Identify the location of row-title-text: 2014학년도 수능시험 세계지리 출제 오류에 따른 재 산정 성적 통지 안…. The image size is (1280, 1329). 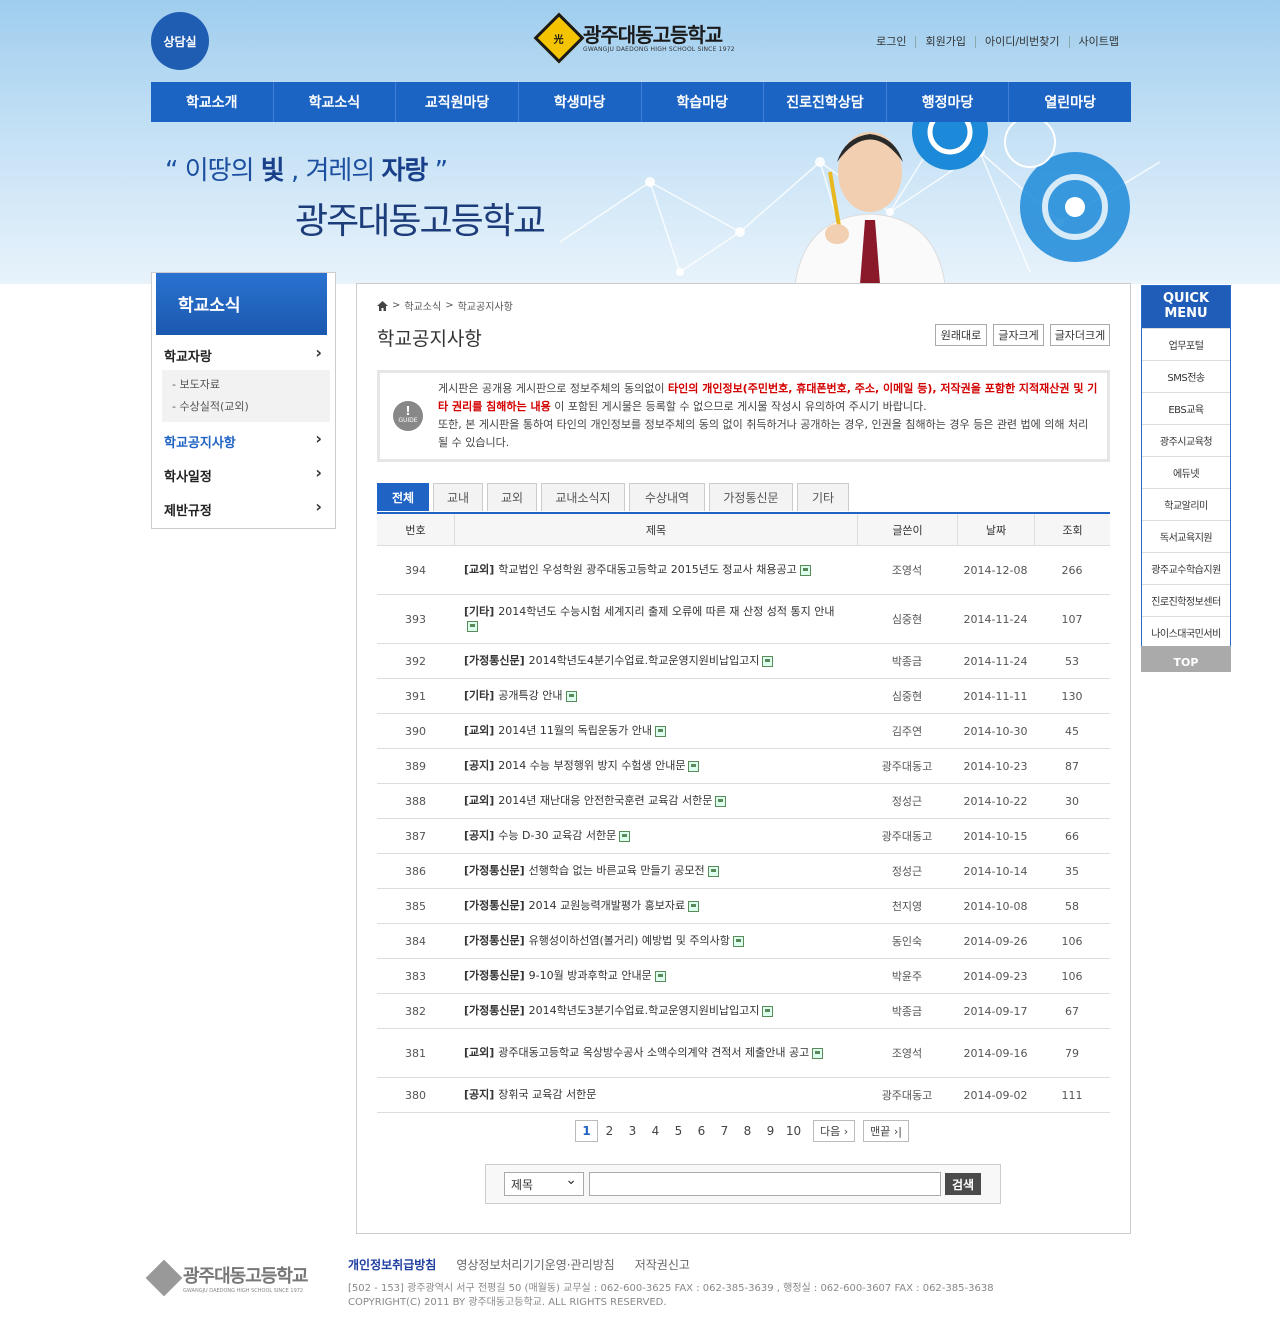
(666, 611).